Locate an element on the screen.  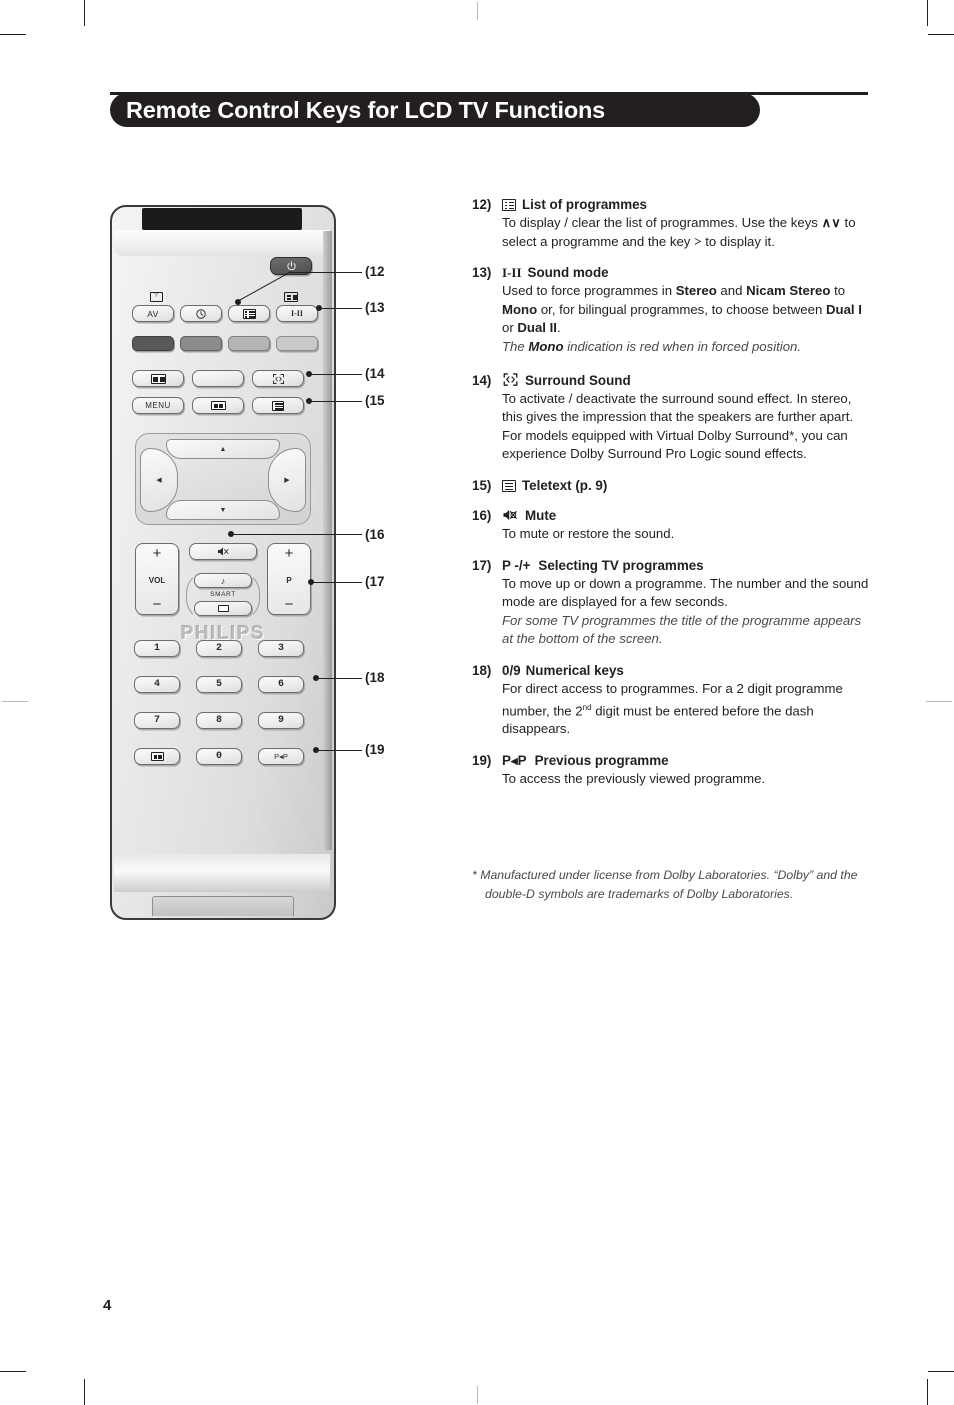
crop-mark-top-left is located at coordinates (84, 13).